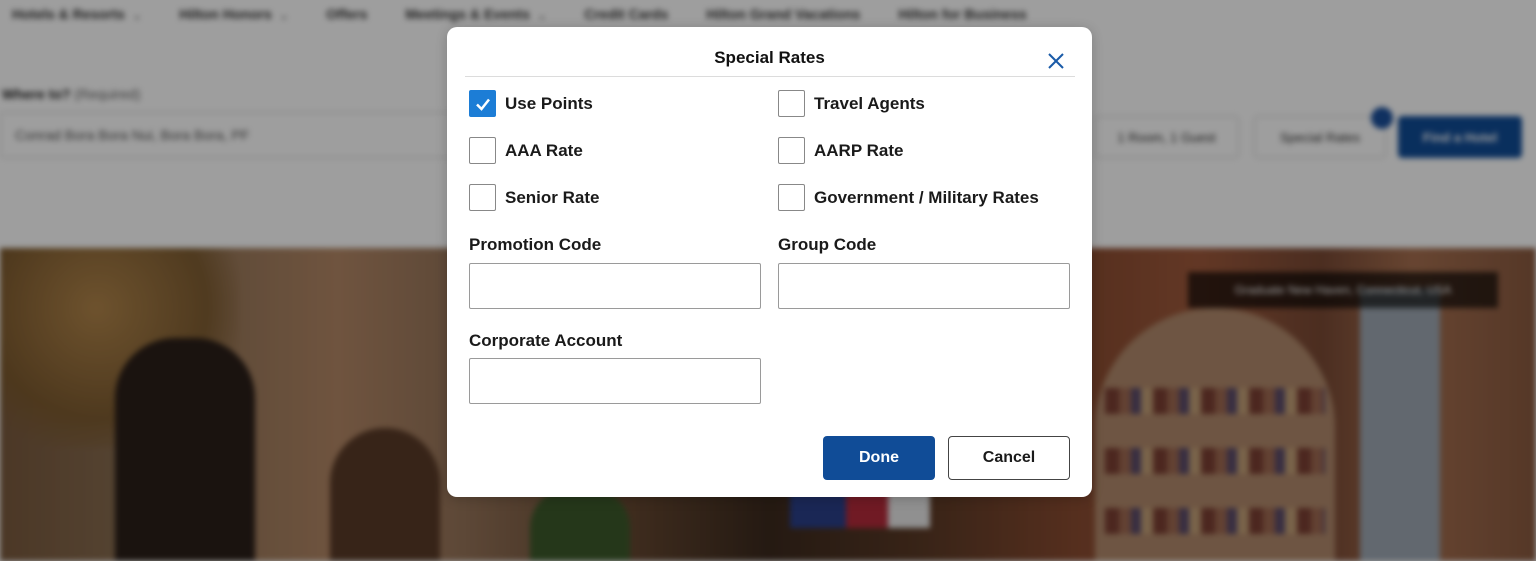 This screenshot has height=561, width=1536. What do you see at coordinates (615, 286) in the screenshot?
I see `promotion-code-input` at bounding box center [615, 286].